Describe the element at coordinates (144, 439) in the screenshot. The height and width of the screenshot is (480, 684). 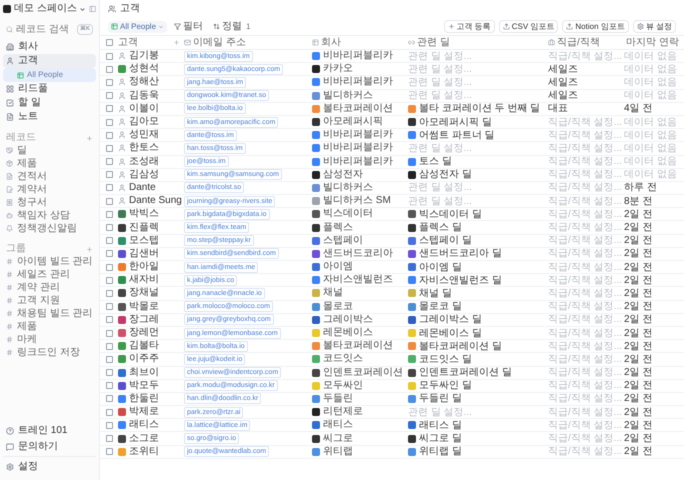
I see `person-name: 소그로` at that location.